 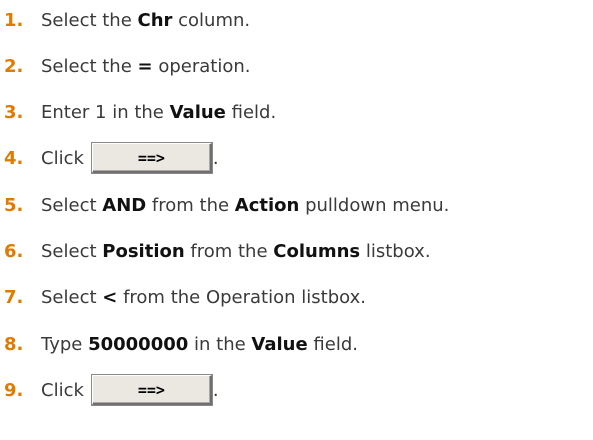 What do you see at coordinates (138, 344) in the screenshot?
I see `bold-term: 50000000` at bounding box center [138, 344].